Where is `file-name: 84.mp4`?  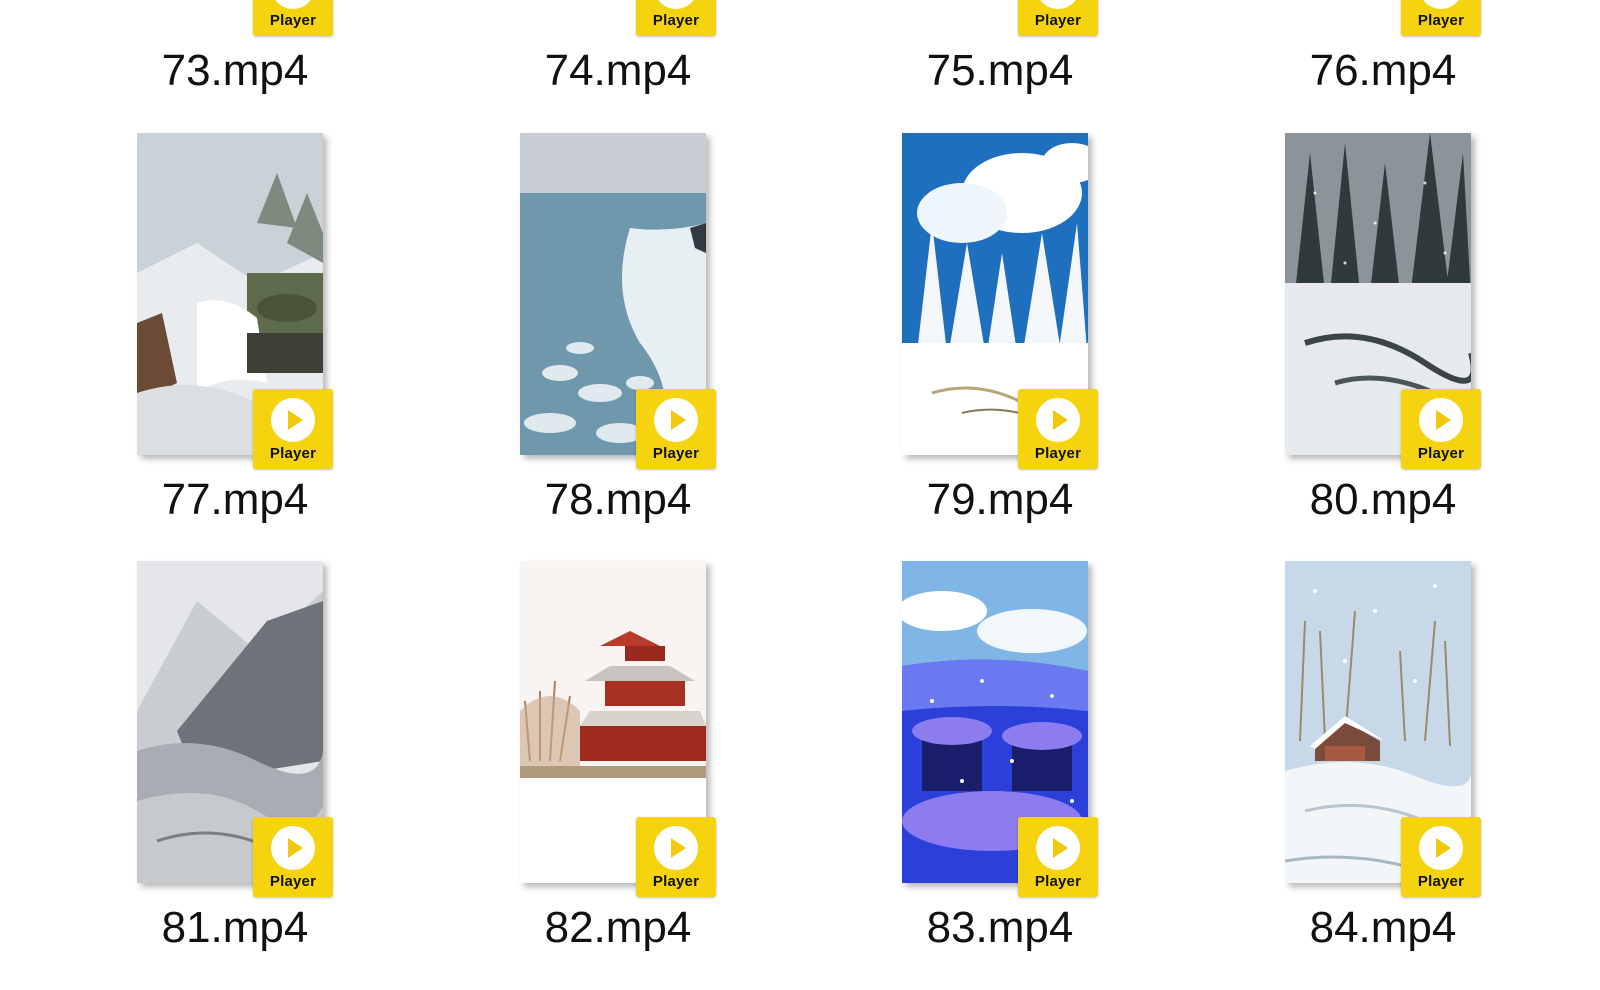
file-name: 84.mp4 is located at coordinates (1383, 927).